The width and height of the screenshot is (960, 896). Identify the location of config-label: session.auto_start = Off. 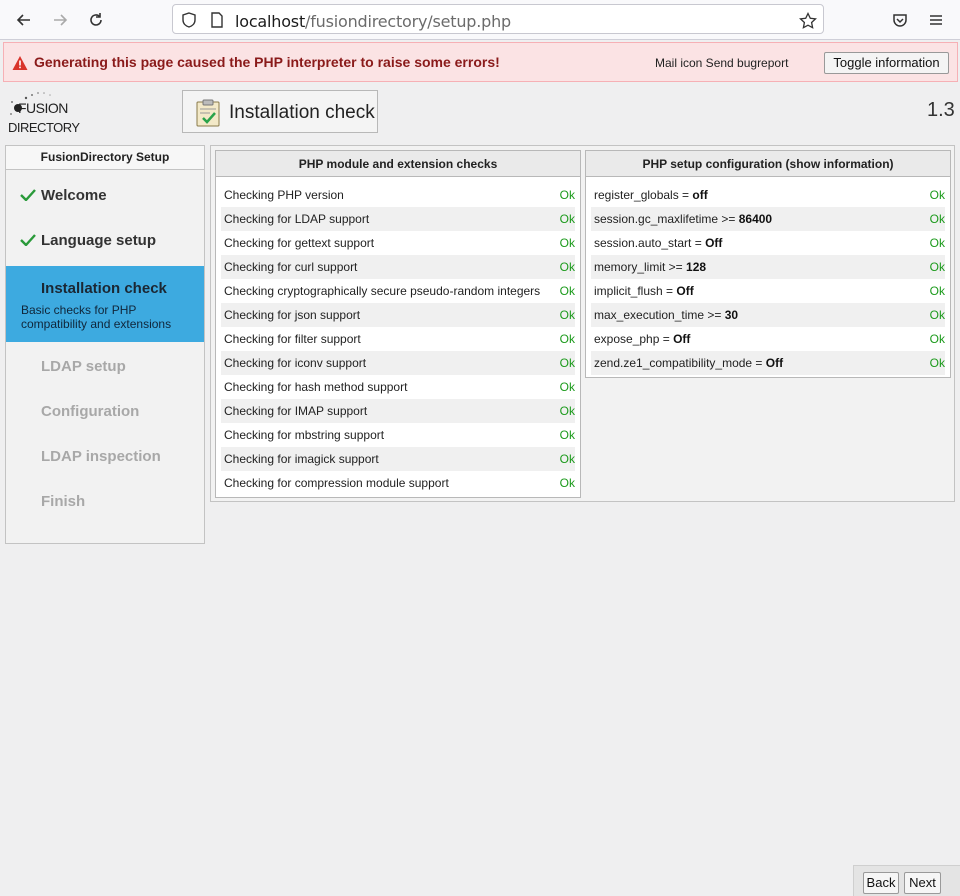
(658, 243).